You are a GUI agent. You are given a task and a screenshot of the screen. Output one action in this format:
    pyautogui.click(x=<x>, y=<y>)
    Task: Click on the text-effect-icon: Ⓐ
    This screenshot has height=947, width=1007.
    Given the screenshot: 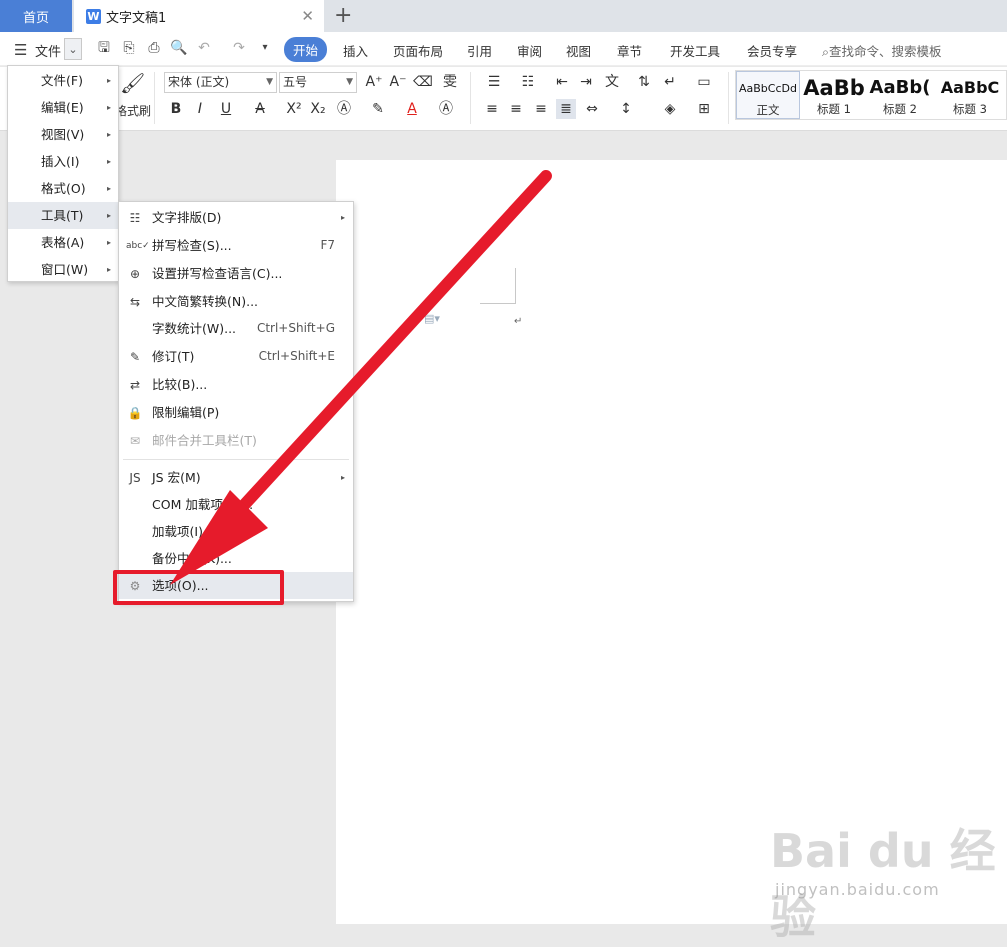 What is the action you would take?
    pyautogui.click(x=344, y=109)
    